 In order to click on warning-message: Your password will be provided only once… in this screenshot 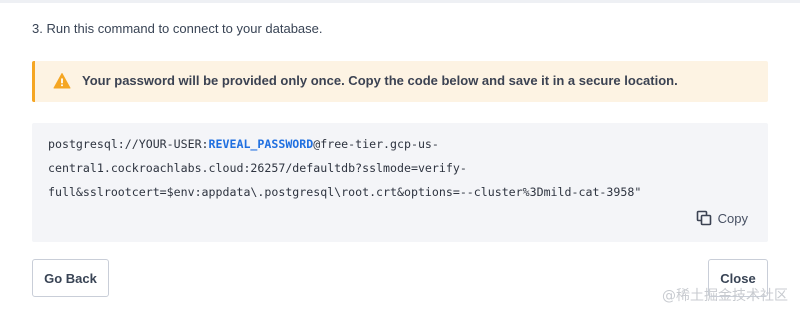, I will do `click(380, 80)`.